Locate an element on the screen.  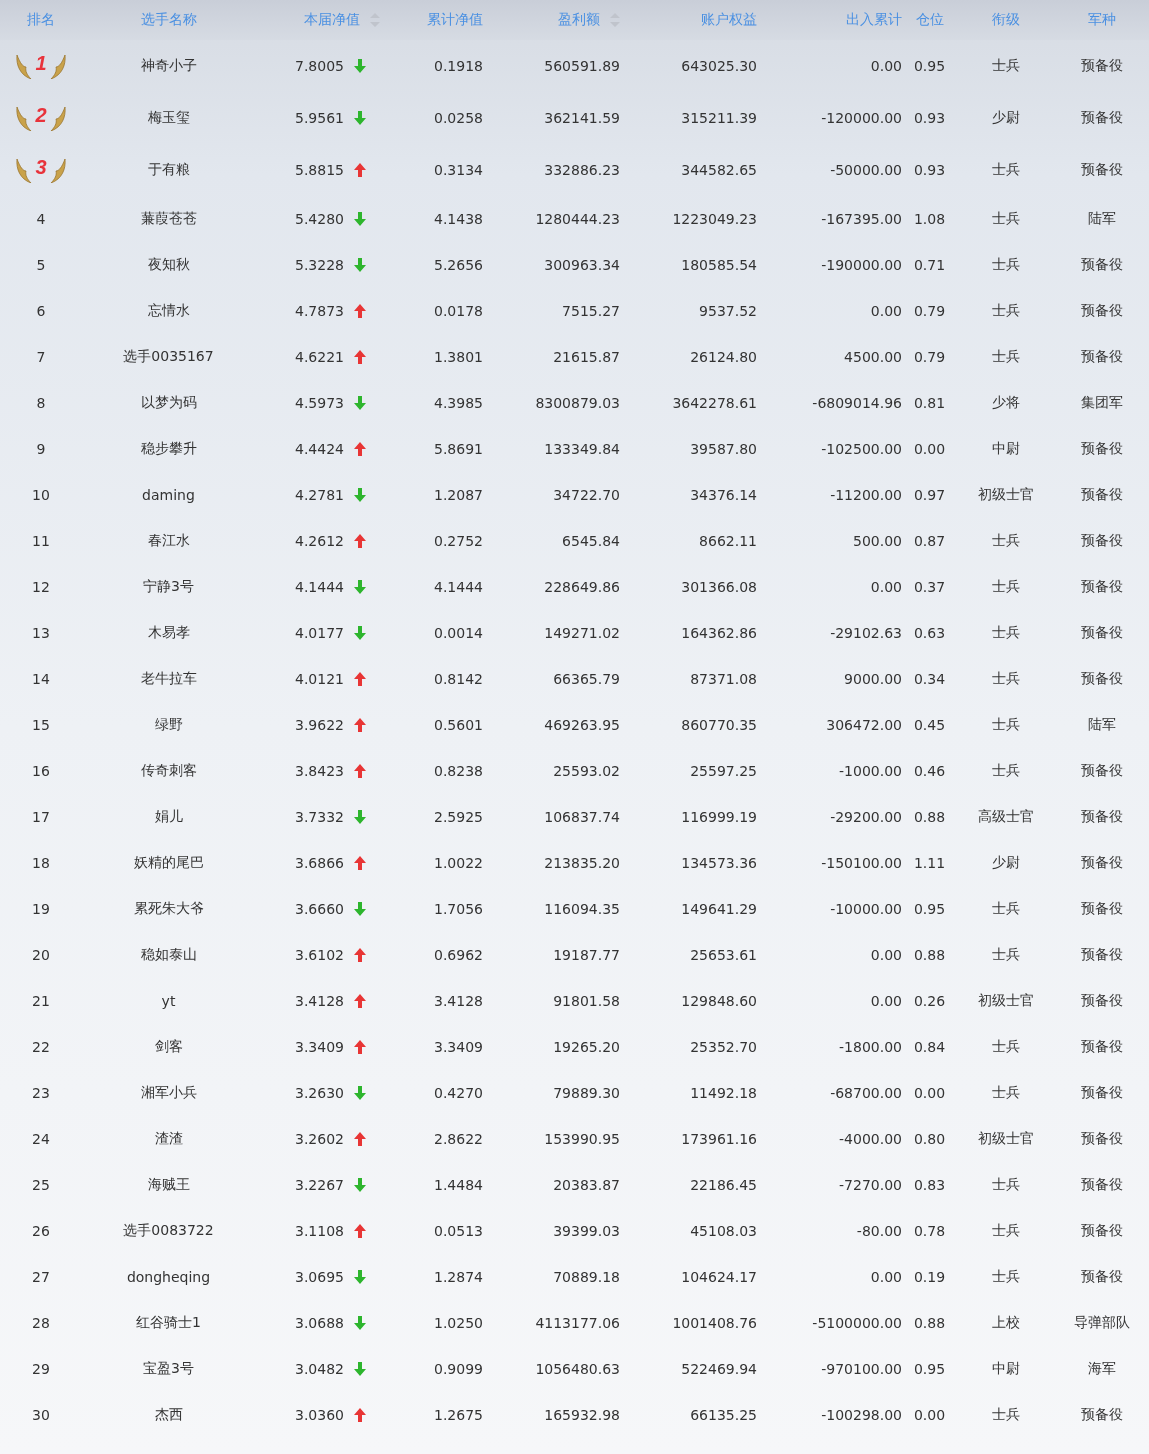
position-ratio: 0.87 is located at coordinates (929, 541).